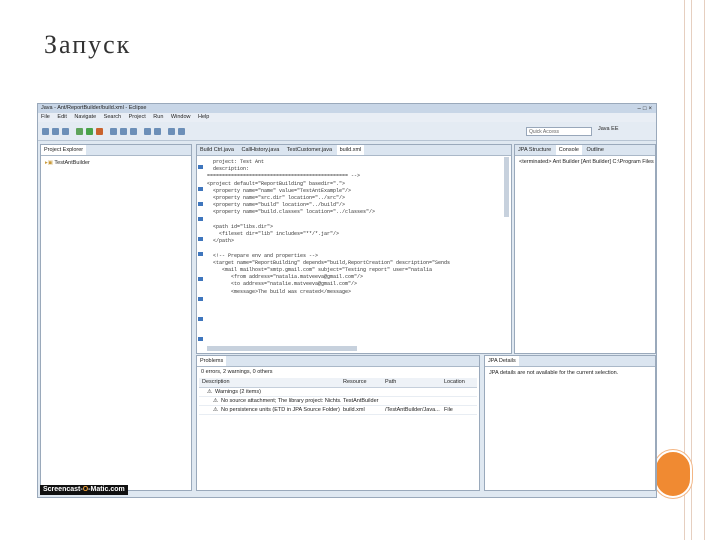  I want to click on watermark-prefix: Screencast-, so click(63, 489).